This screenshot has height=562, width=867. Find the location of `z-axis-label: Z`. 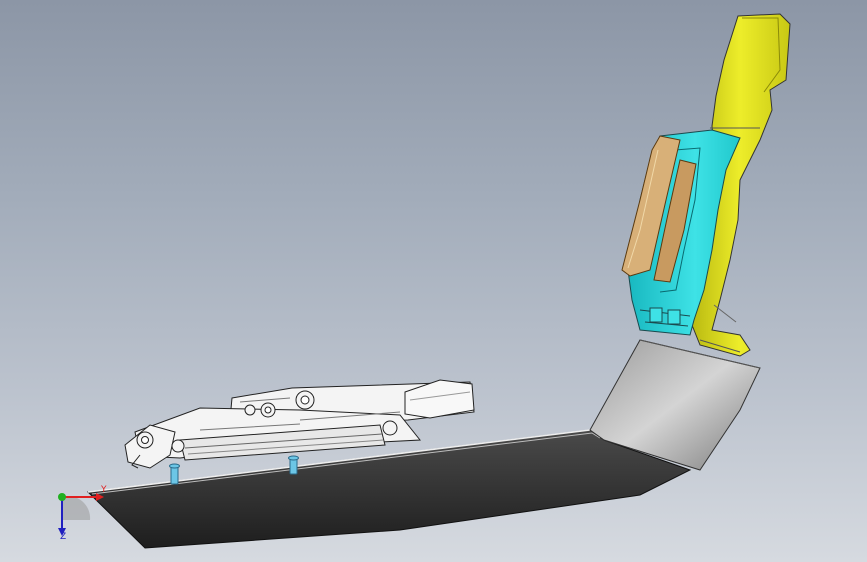

z-axis-label: Z is located at coordinates (63, 537).